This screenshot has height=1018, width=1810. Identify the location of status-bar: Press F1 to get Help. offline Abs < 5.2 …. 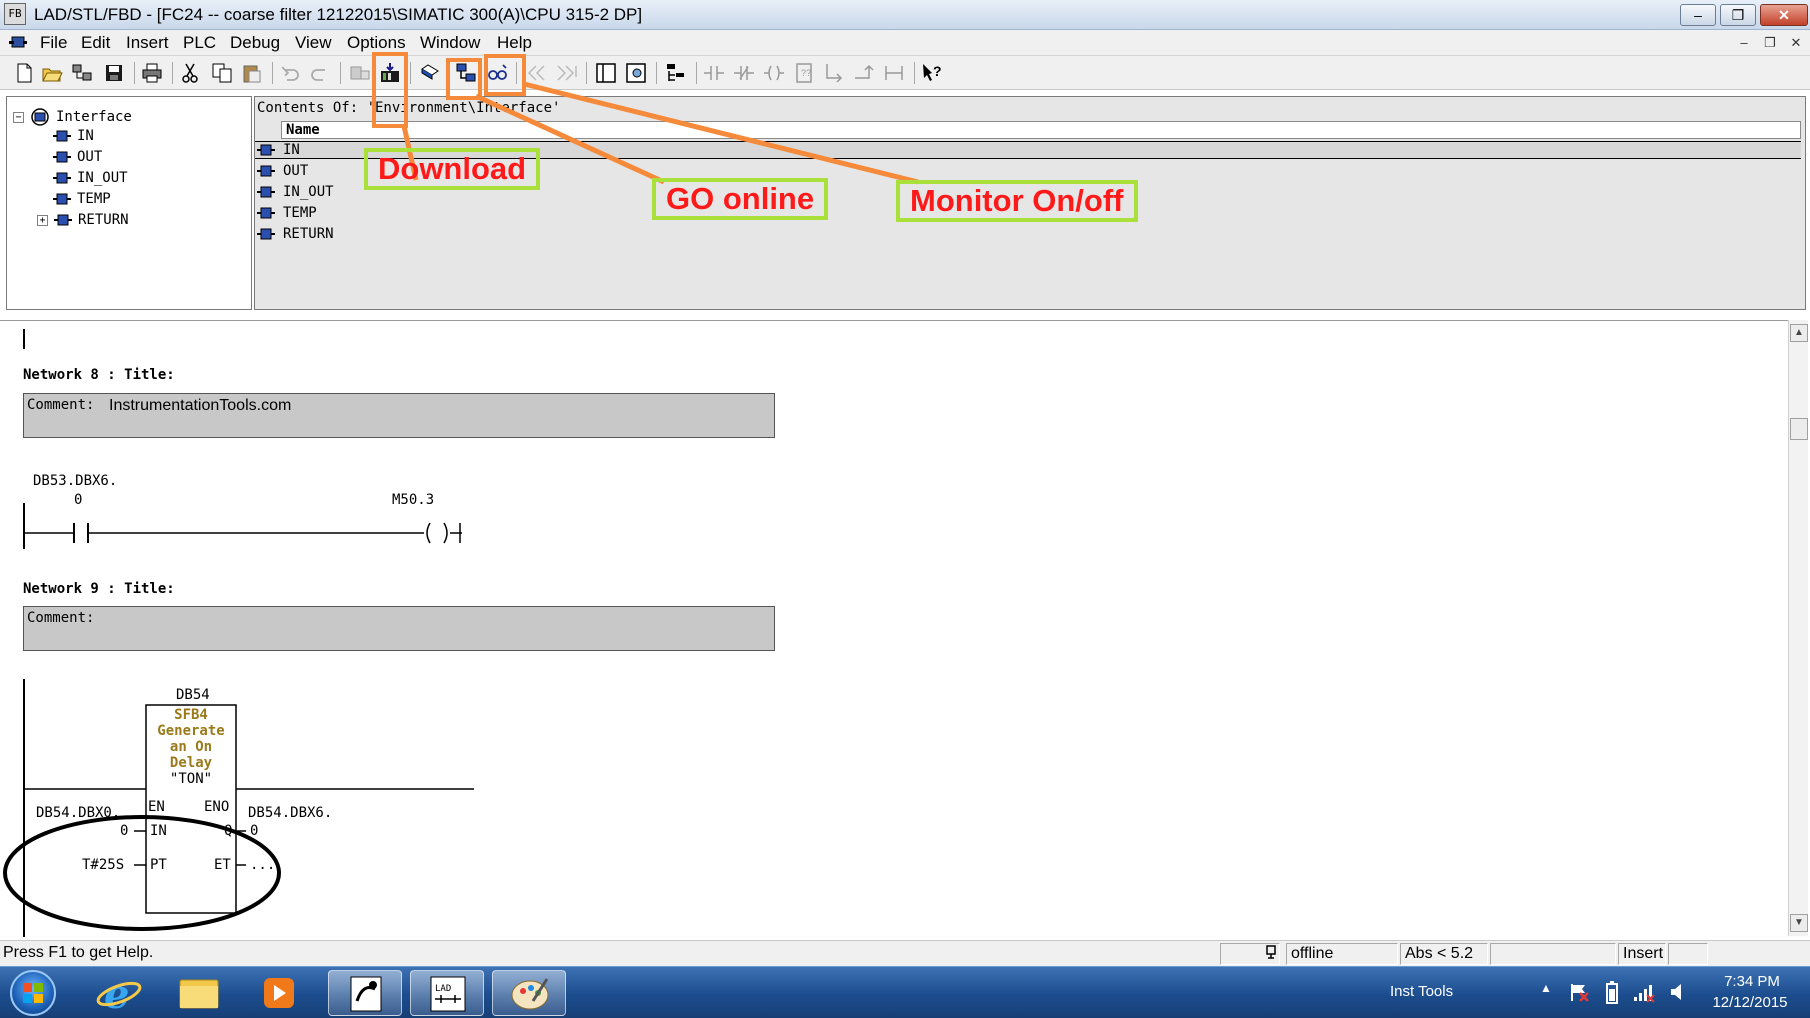
(905, 953).